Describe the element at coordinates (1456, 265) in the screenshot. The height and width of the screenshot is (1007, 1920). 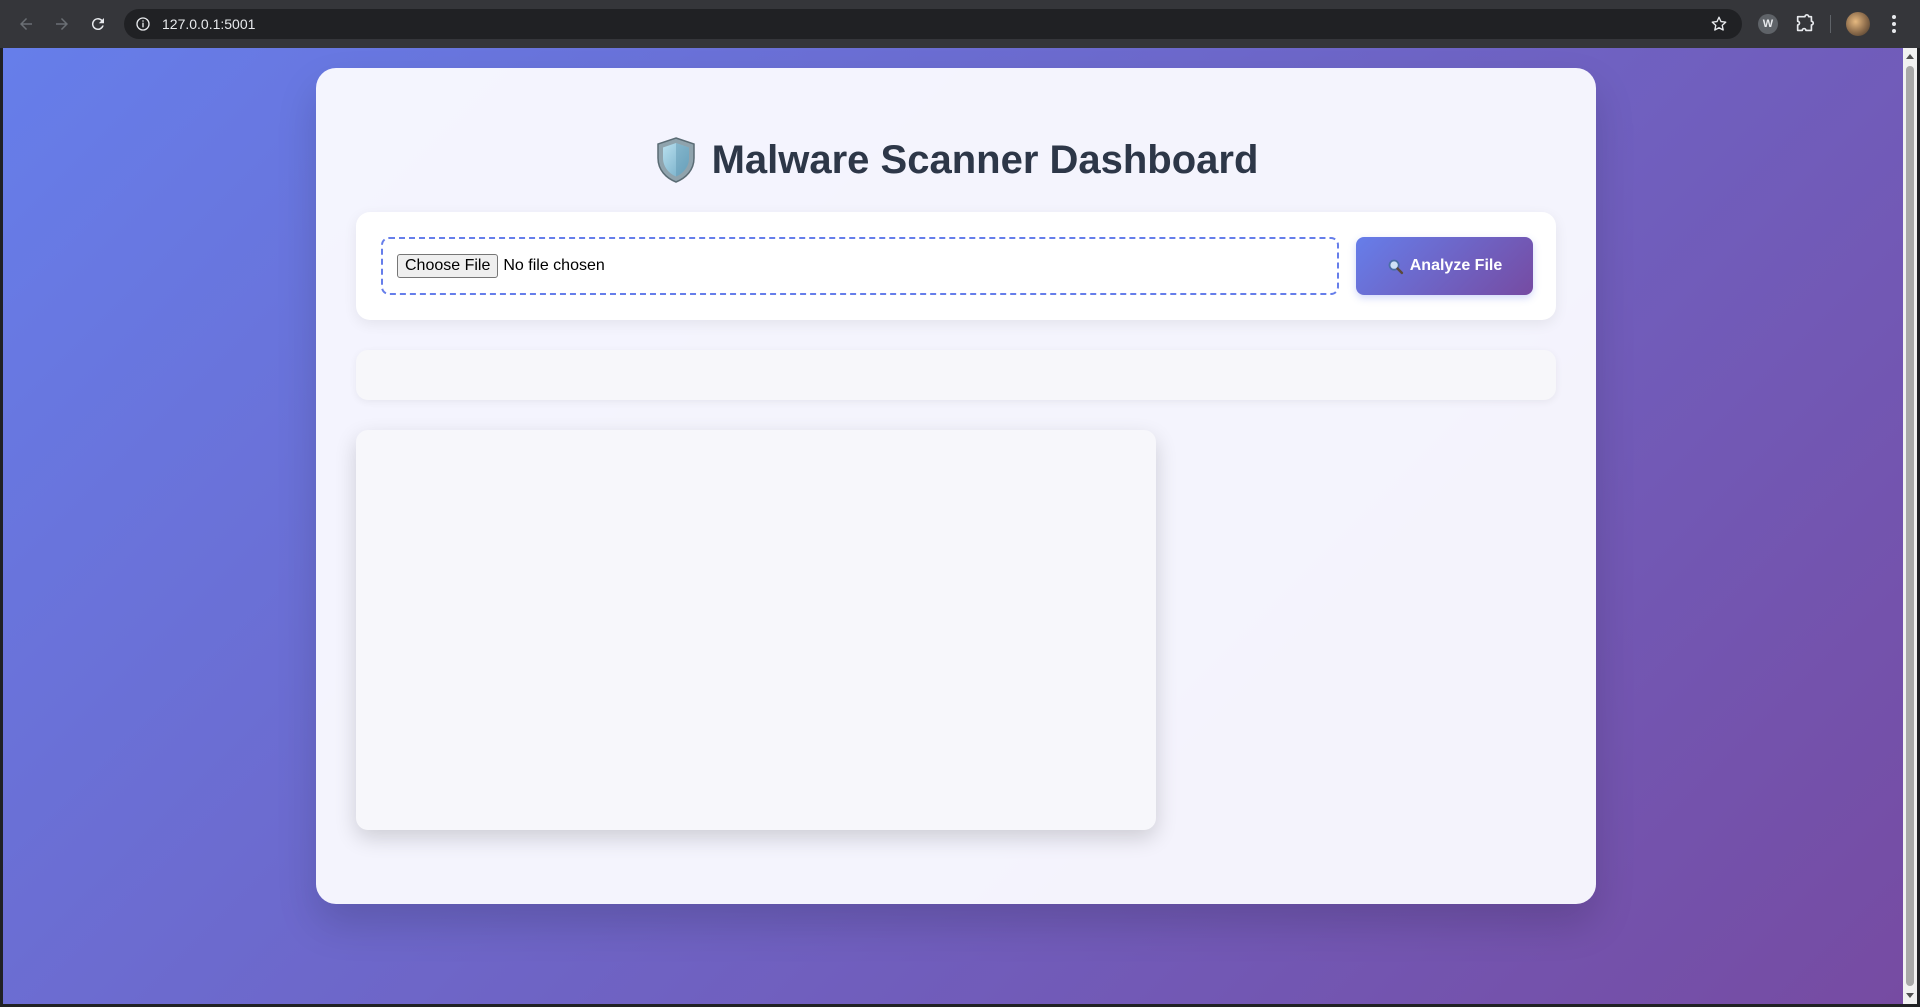
I see `analyze-button-label: Analyze File` at that location.